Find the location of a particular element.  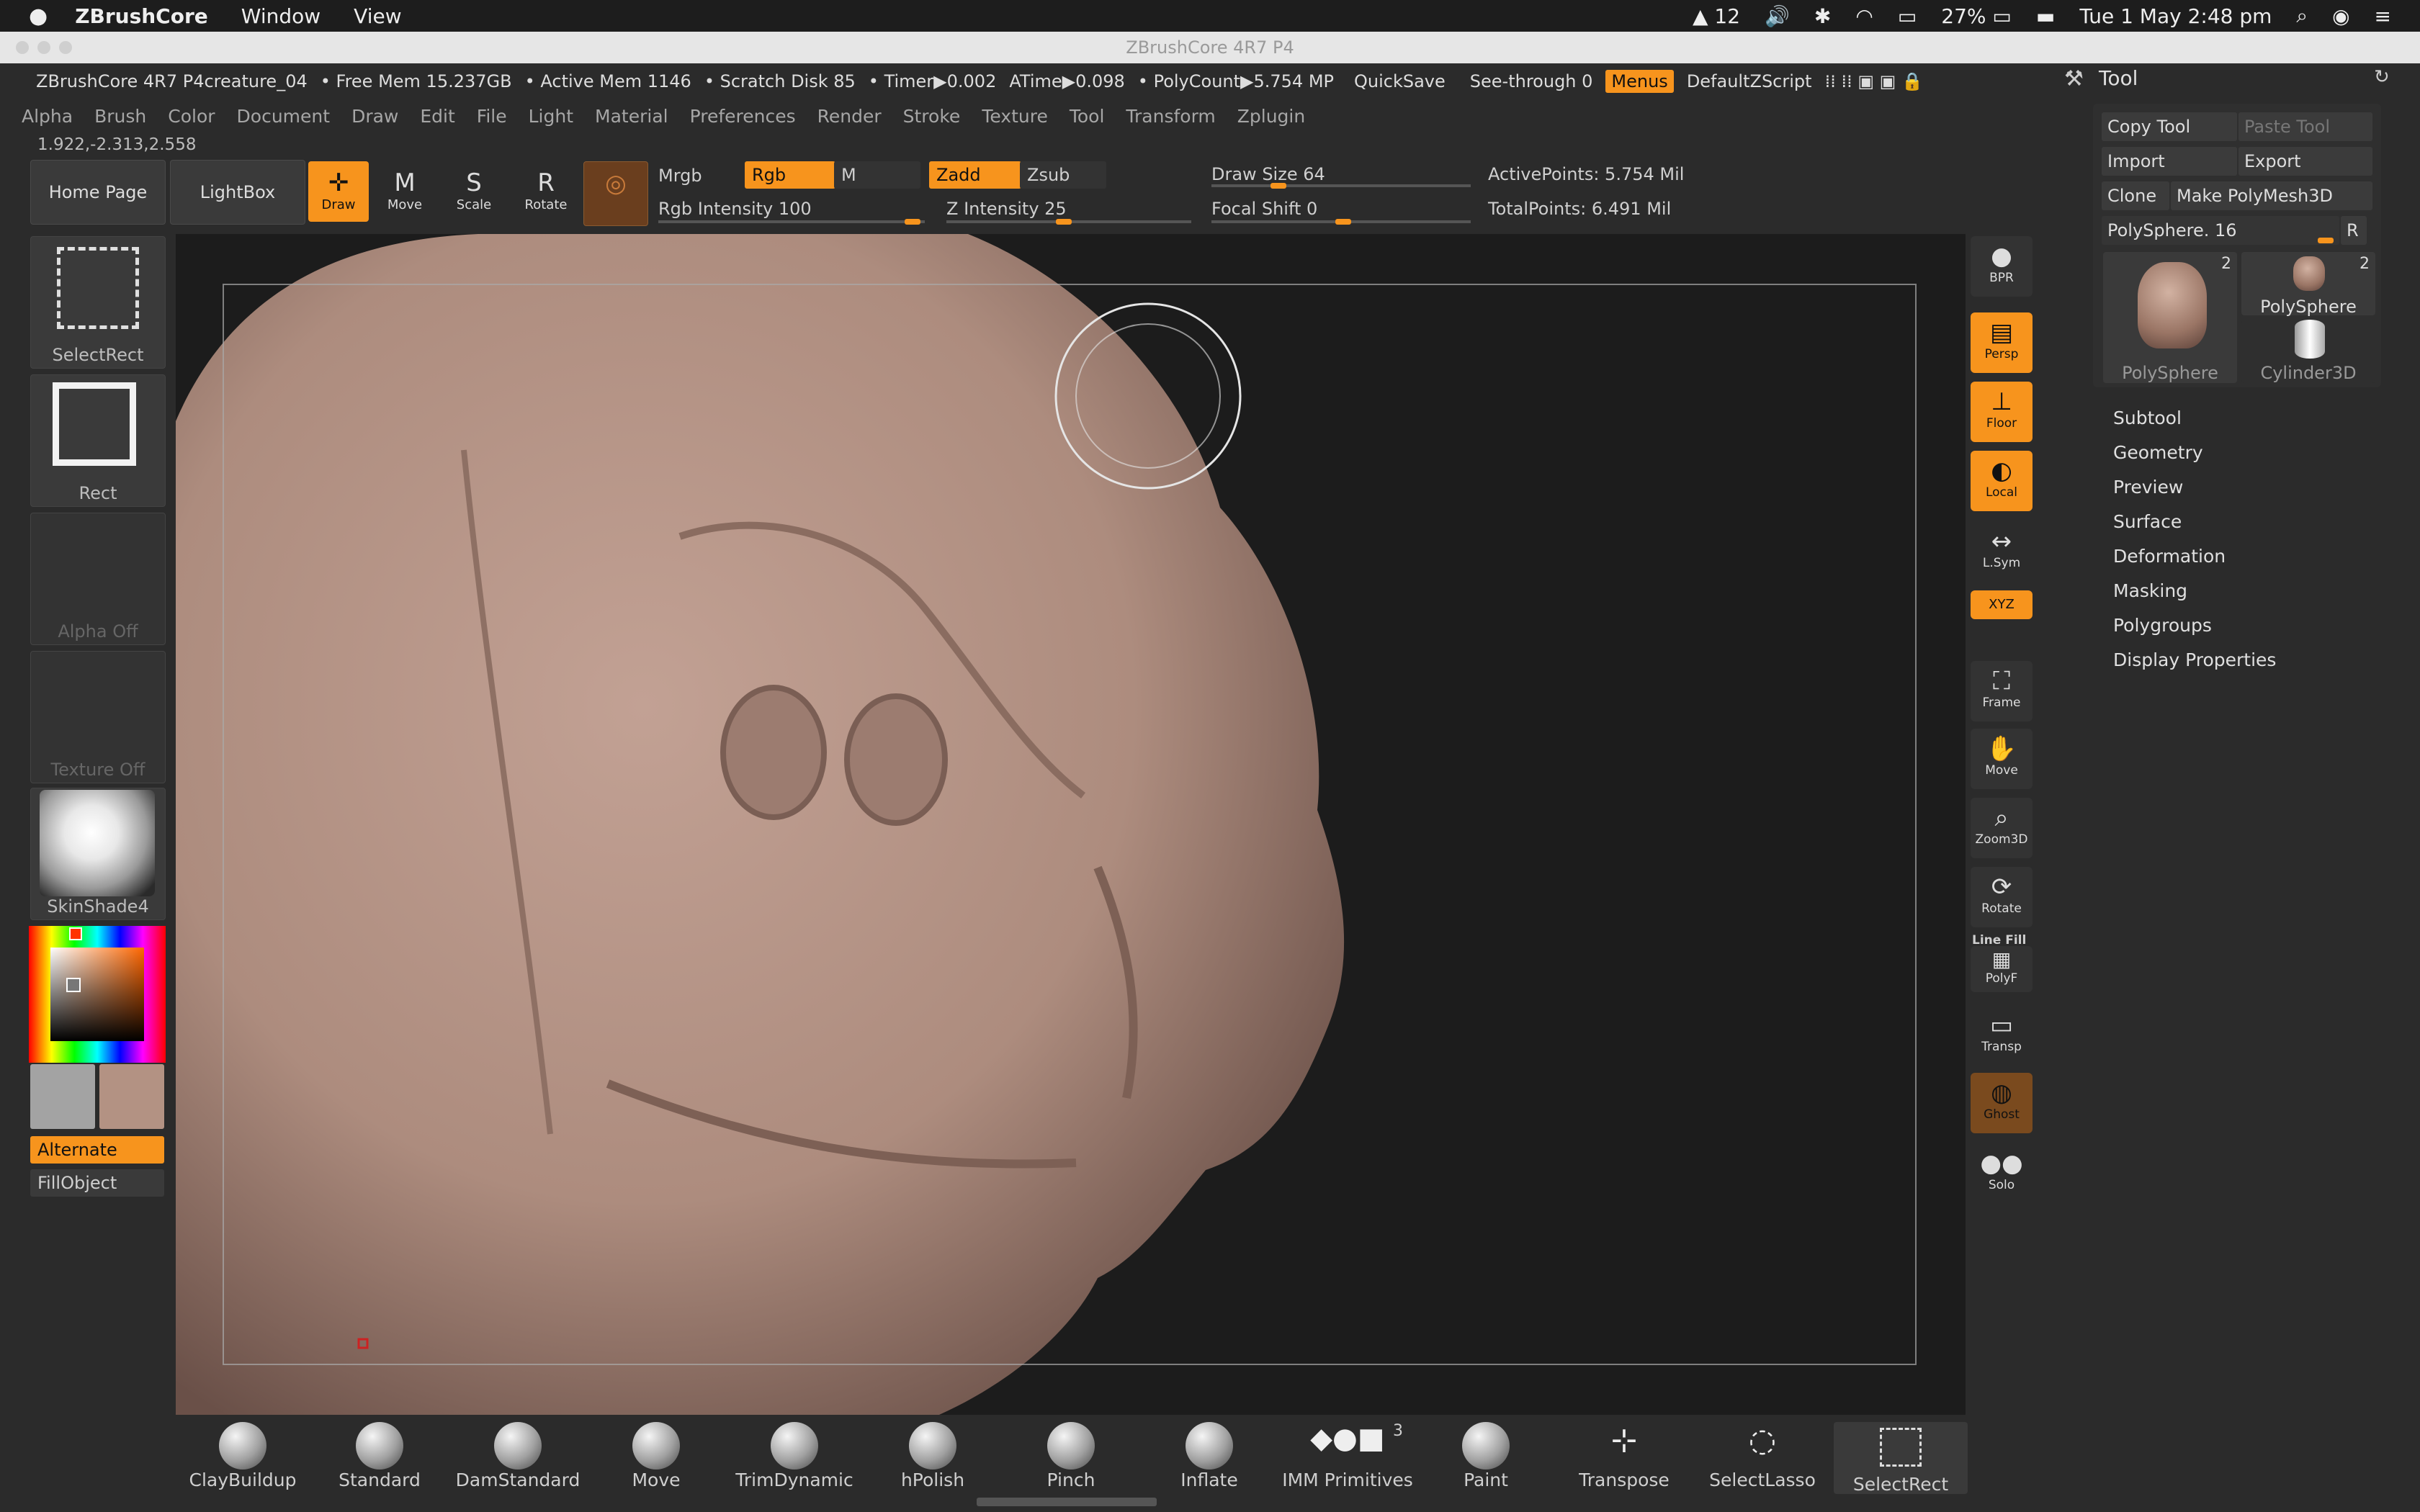

menu-edit: Edit is located at coordinates (437, 116).